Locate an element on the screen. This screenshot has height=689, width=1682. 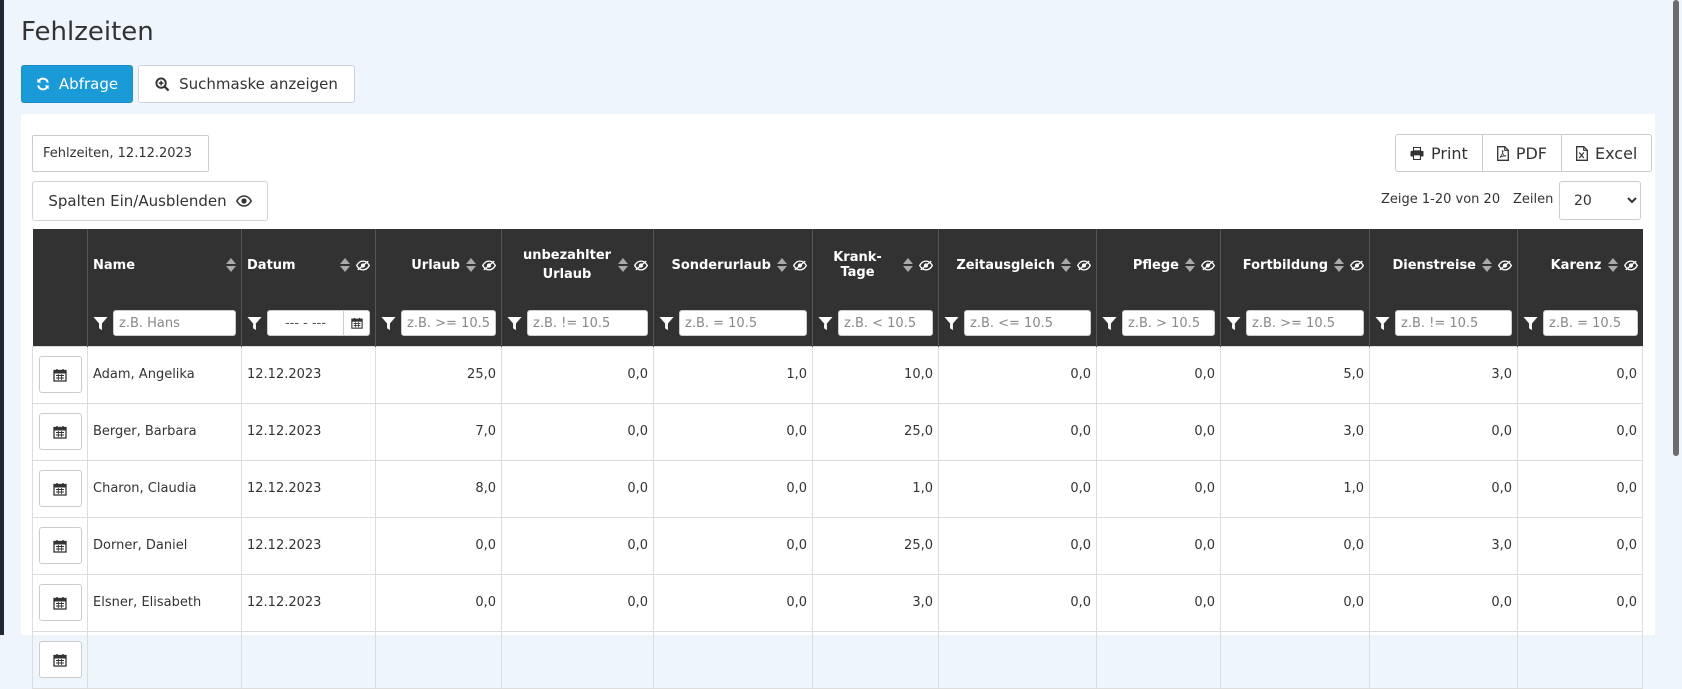
print-button: Print is located at coordinates (1439, 153).